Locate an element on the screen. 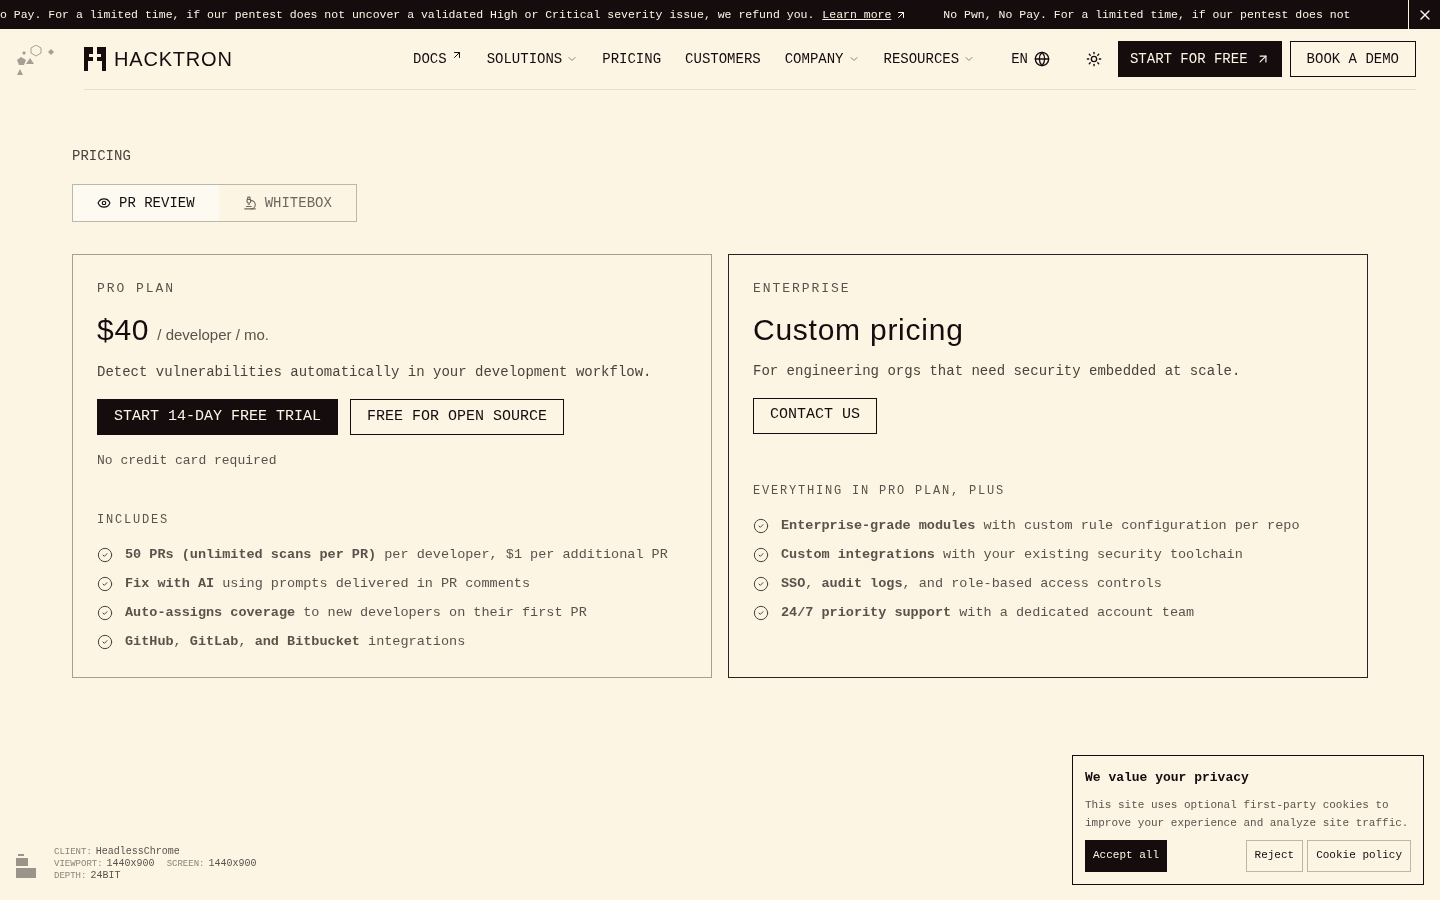 This screenshot has width=1440, height=900. section-label: PRICING is located at coordinates (102, 156).